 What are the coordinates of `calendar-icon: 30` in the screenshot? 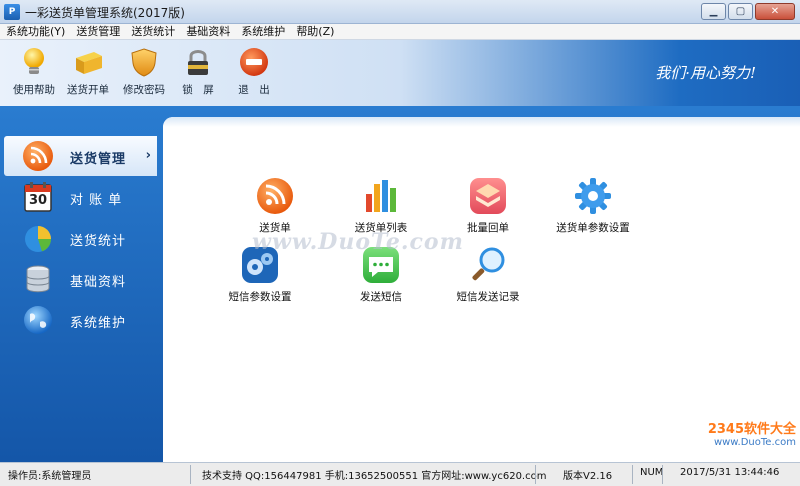 It's located at (38, 197).